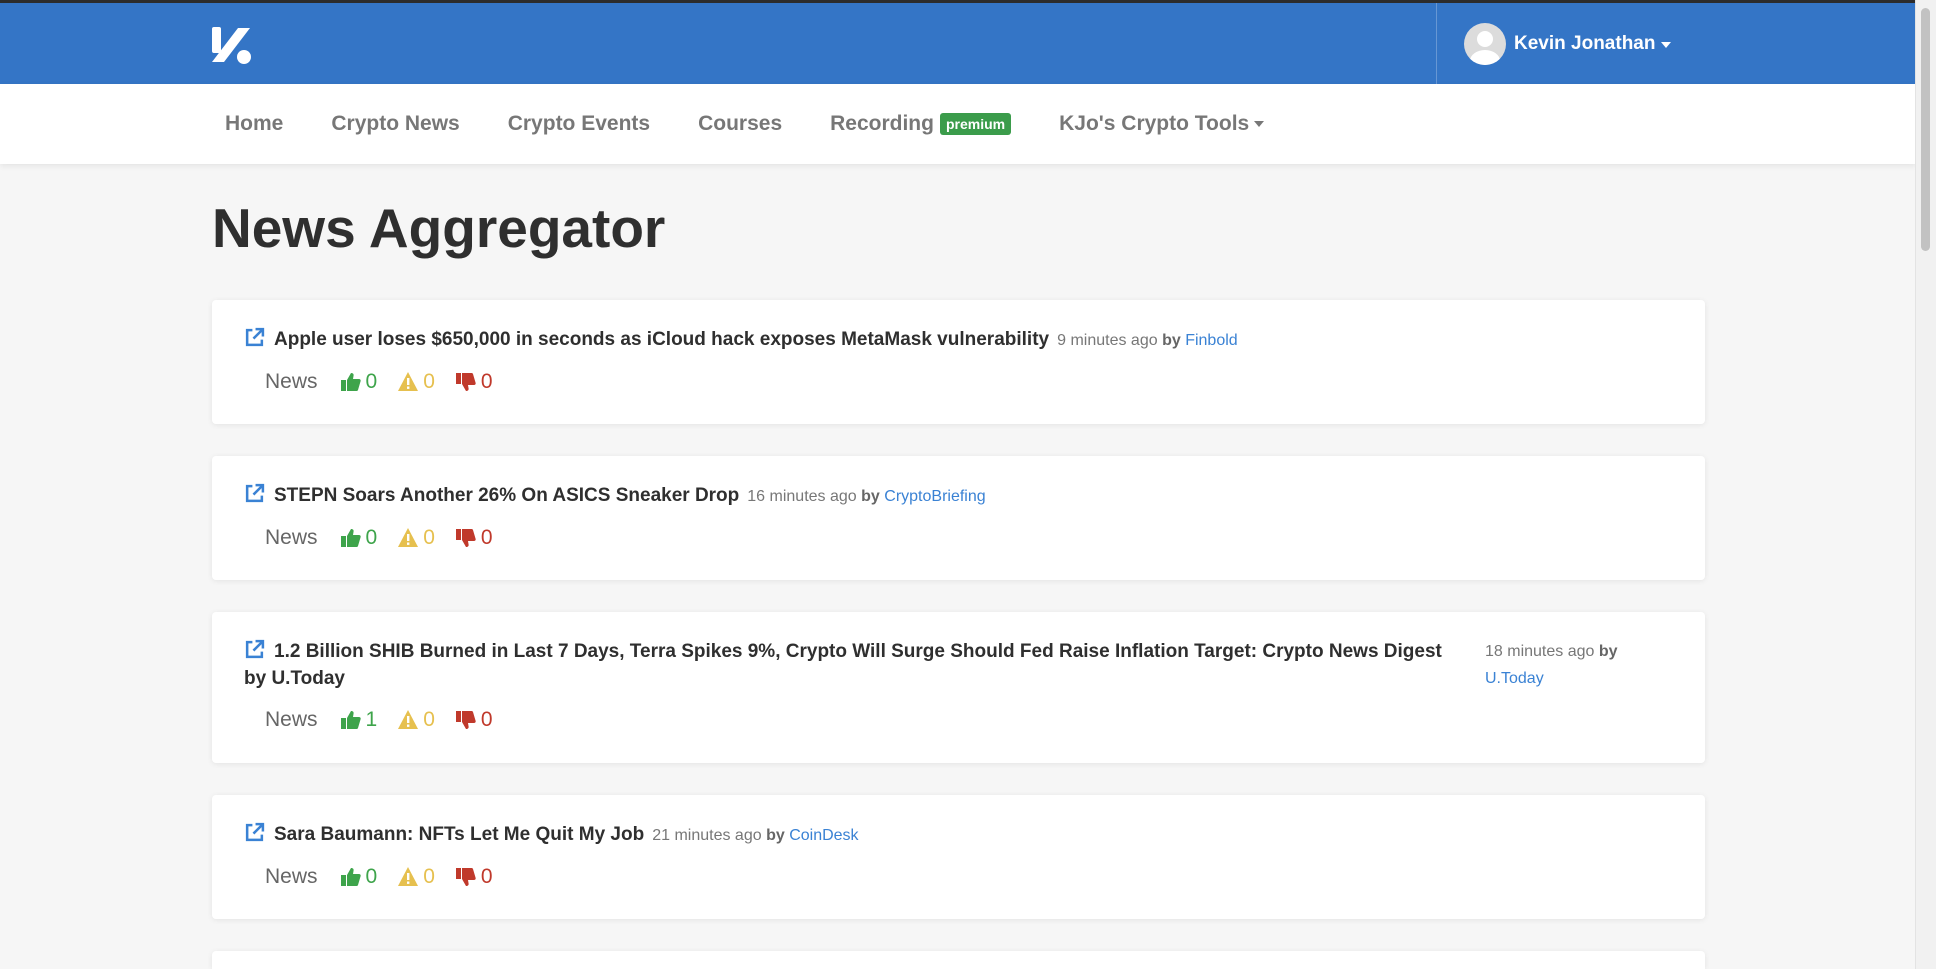 The width and height of the screenshot is (1936, 969). Describe the element at coordinates (823, 835) in the screenshot. I see `article-source: CoinDesk` at that location.